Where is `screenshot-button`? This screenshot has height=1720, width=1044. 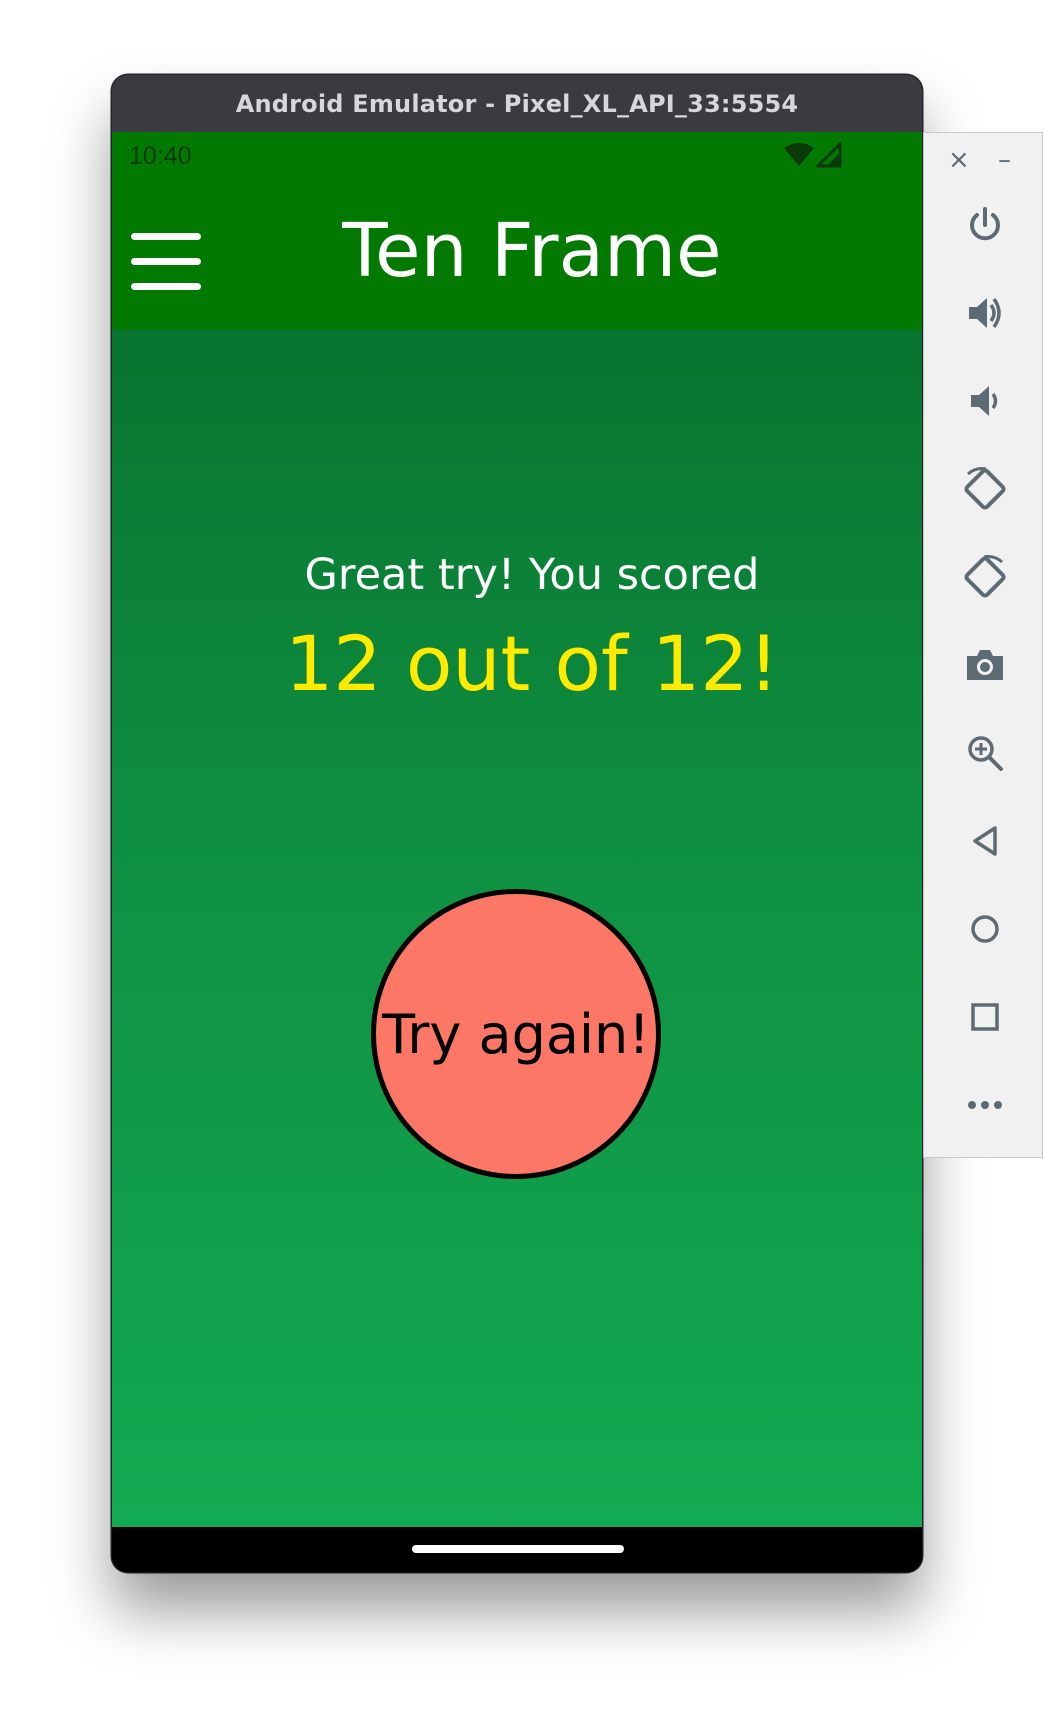
screenshot-button is located at coordinates (985, 665).